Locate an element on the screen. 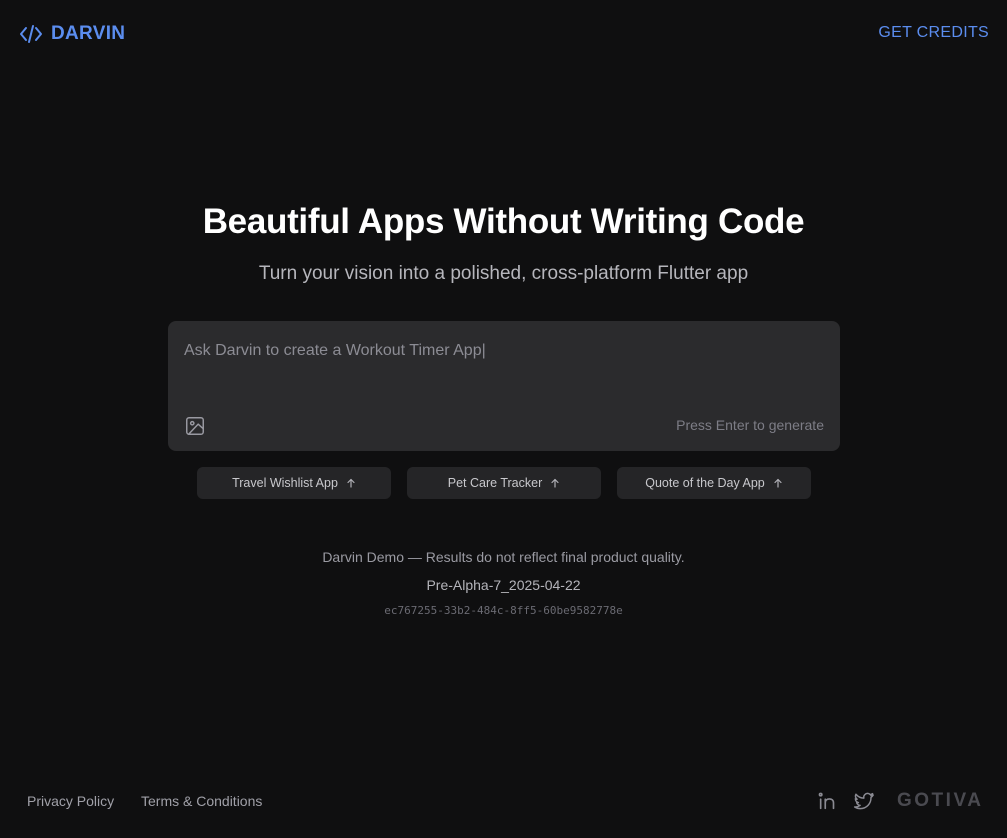 The image size is (1007, 838). suggestion-label: Travel Wishlist App is located at coordinates (285, 483).